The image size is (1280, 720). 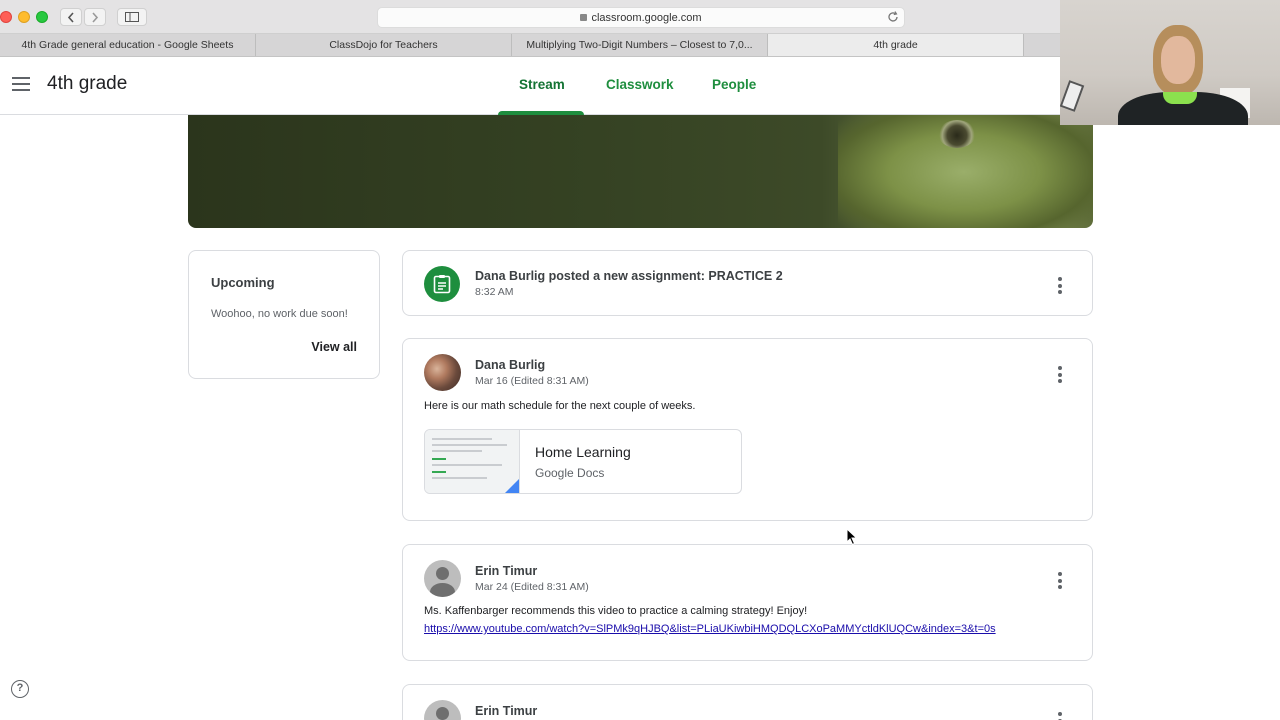 What do you see at coordinates (1072, 96) in the screenshot?
I see `wall-frame-graphic` at bounding box center [1072, 96].